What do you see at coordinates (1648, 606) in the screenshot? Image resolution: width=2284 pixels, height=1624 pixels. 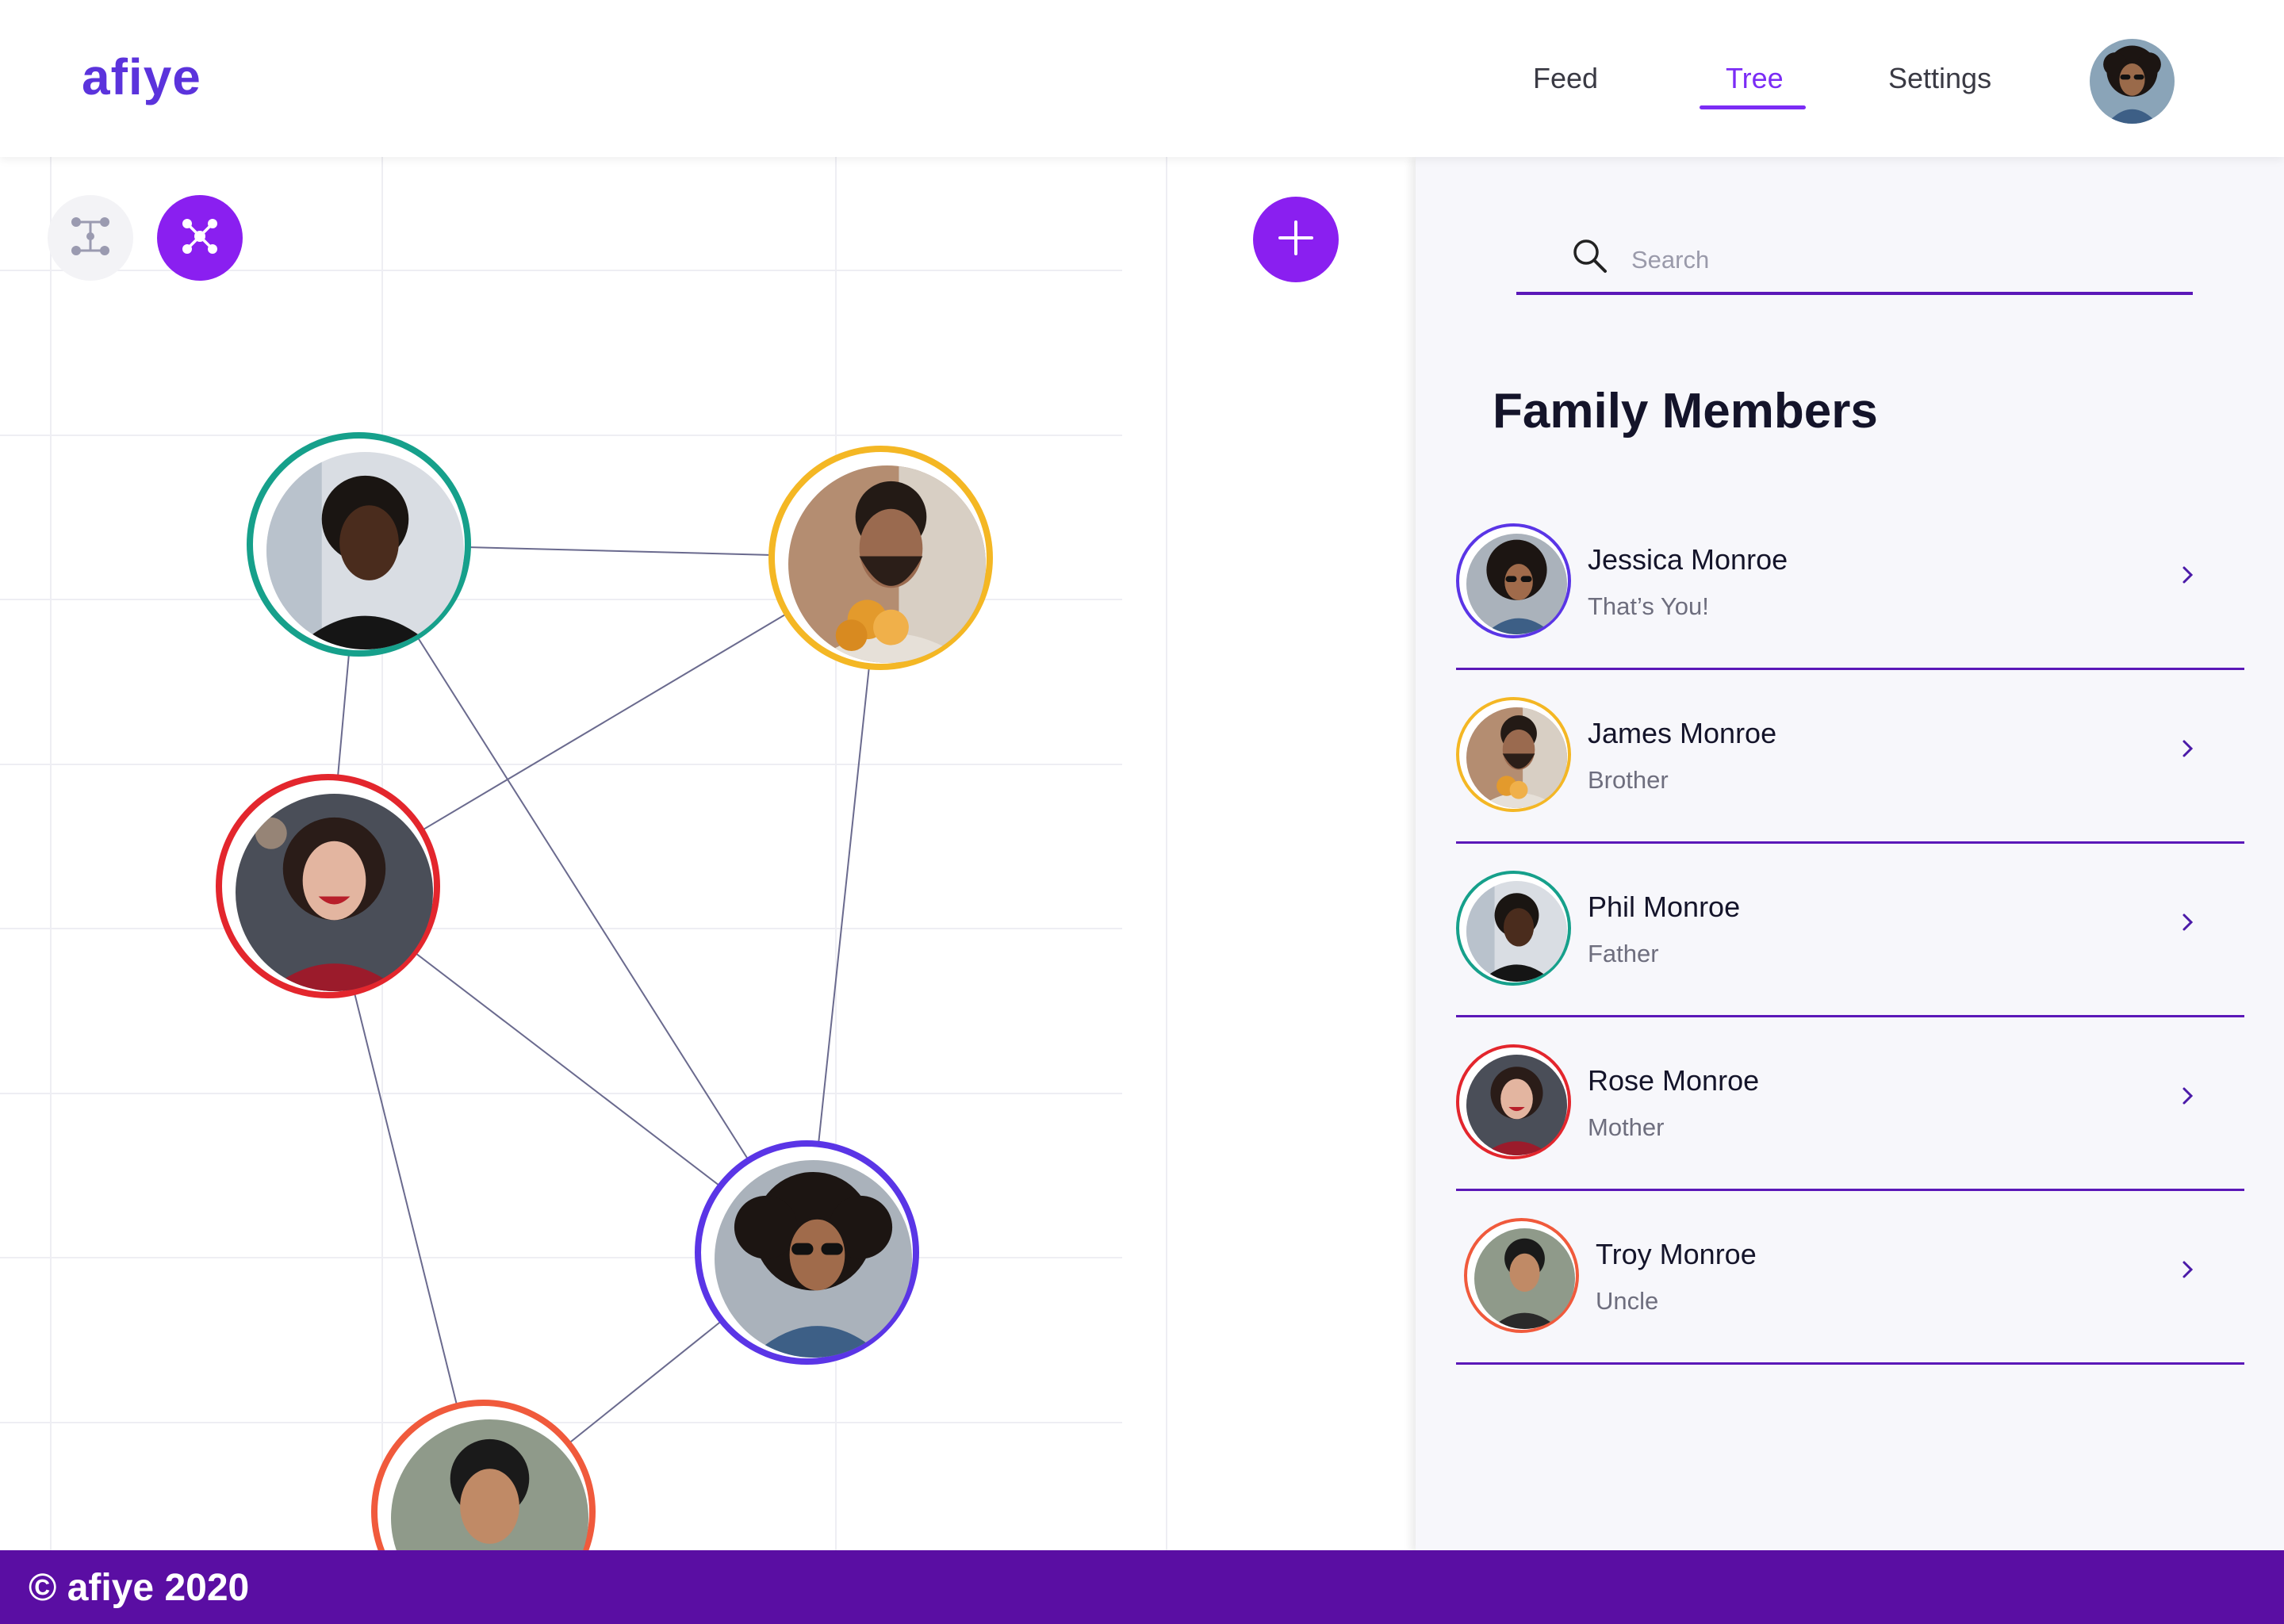 I see `member-relation: That’s You!` at bounding box center [1648, 606].